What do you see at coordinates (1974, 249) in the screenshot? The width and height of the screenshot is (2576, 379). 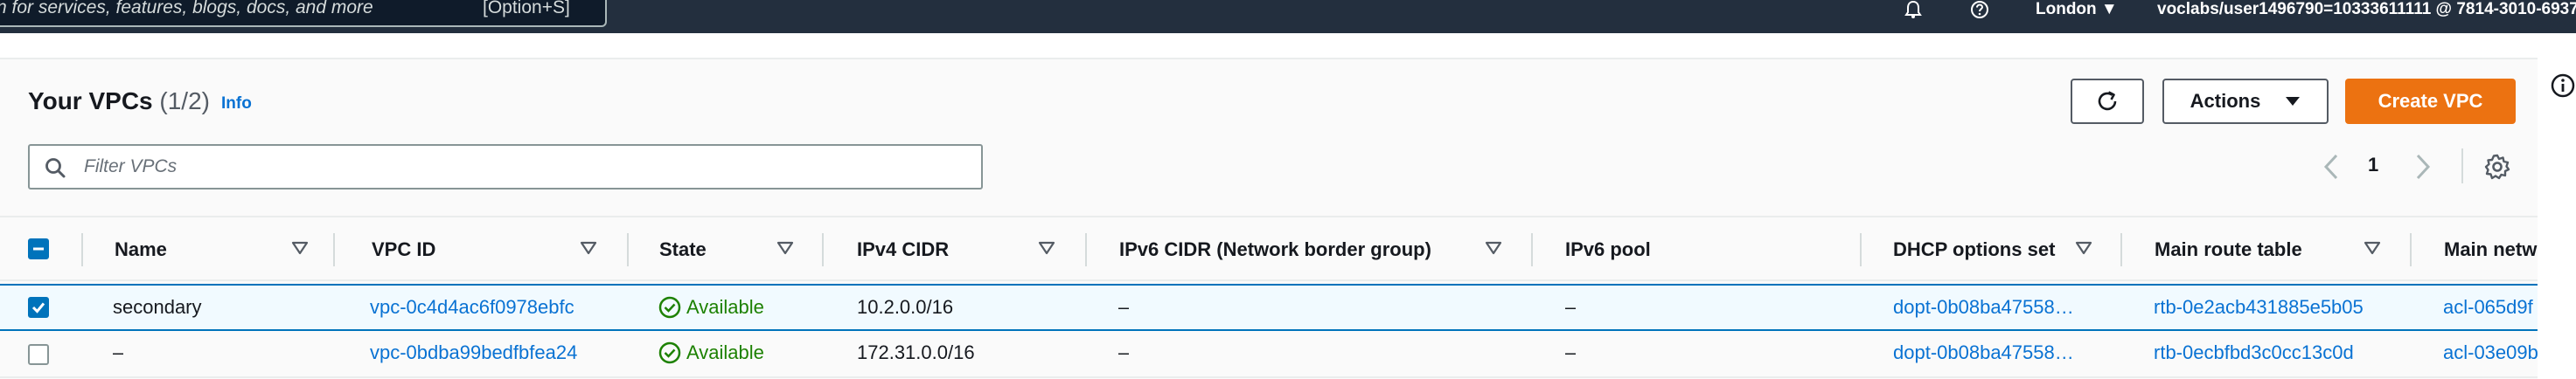 I see `column-header-dhcp-options: DHCP options set` at bounding box center [1974, 249].